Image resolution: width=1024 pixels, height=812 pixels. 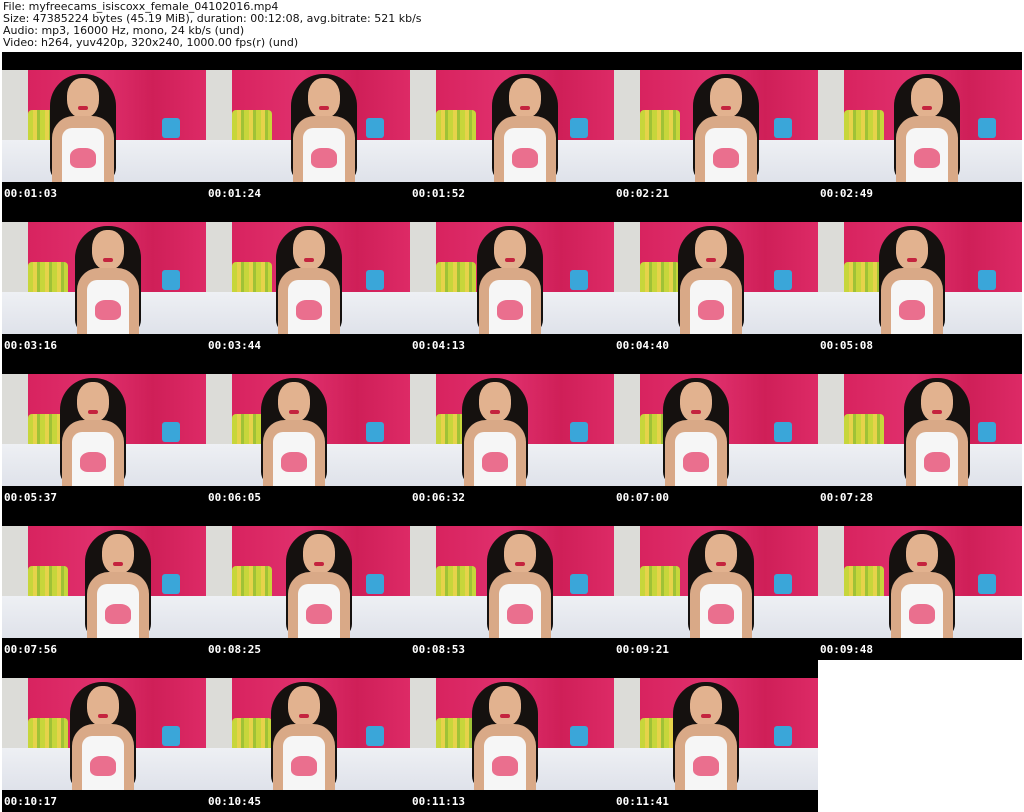 I want to click on thumbnail-cell: 00:09:48, so click(x=920, y=584).